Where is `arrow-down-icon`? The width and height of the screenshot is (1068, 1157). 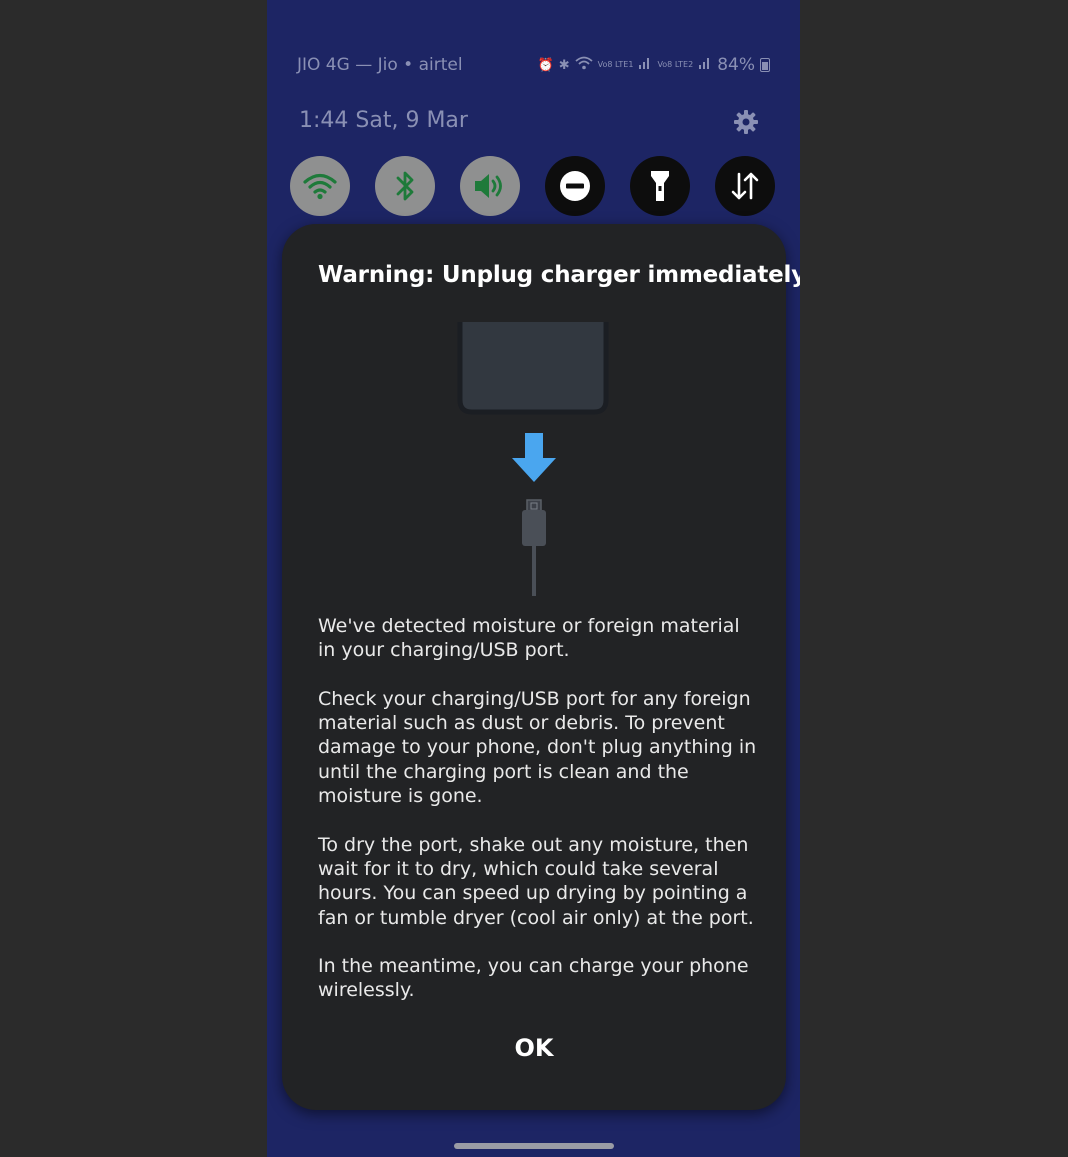
arrow-down-icon is located at coordinates (534, 457).